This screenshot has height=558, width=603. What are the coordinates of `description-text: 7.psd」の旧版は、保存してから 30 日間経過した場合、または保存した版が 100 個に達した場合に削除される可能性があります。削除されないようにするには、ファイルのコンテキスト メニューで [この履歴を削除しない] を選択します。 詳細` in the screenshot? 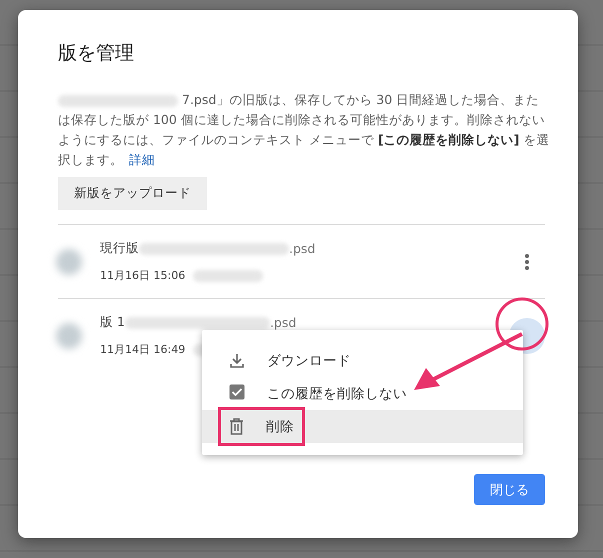 It's located at (304, 130).